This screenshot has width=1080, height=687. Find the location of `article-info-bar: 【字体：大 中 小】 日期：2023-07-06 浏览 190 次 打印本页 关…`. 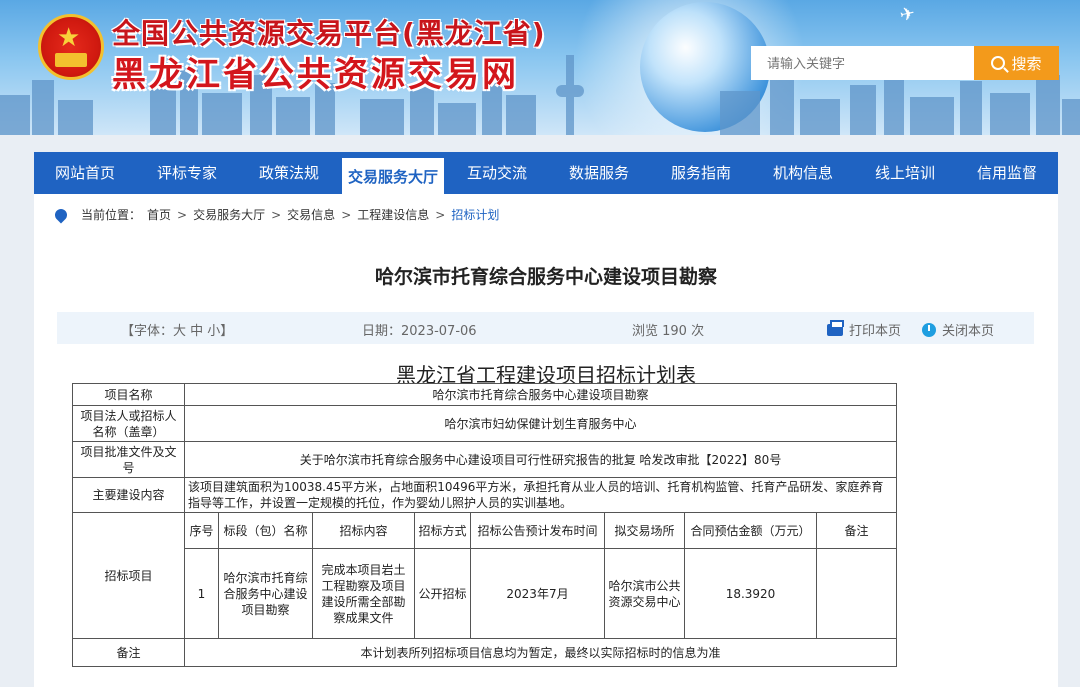

article-info-bar: 【字体：大 中 小】 日期：2023-07-06 浏览 190 次 打印本页 关… is located at coordinates (545, 328).